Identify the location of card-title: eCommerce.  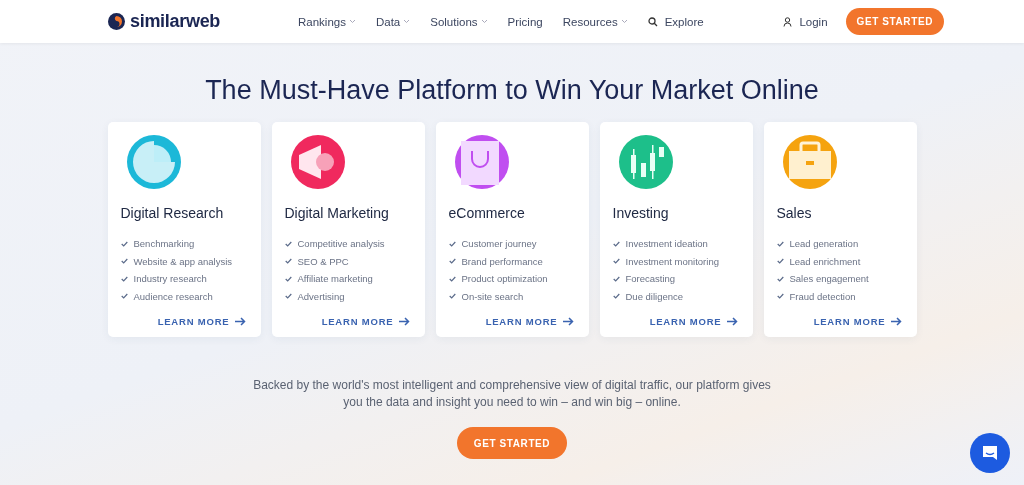
(487, 213).